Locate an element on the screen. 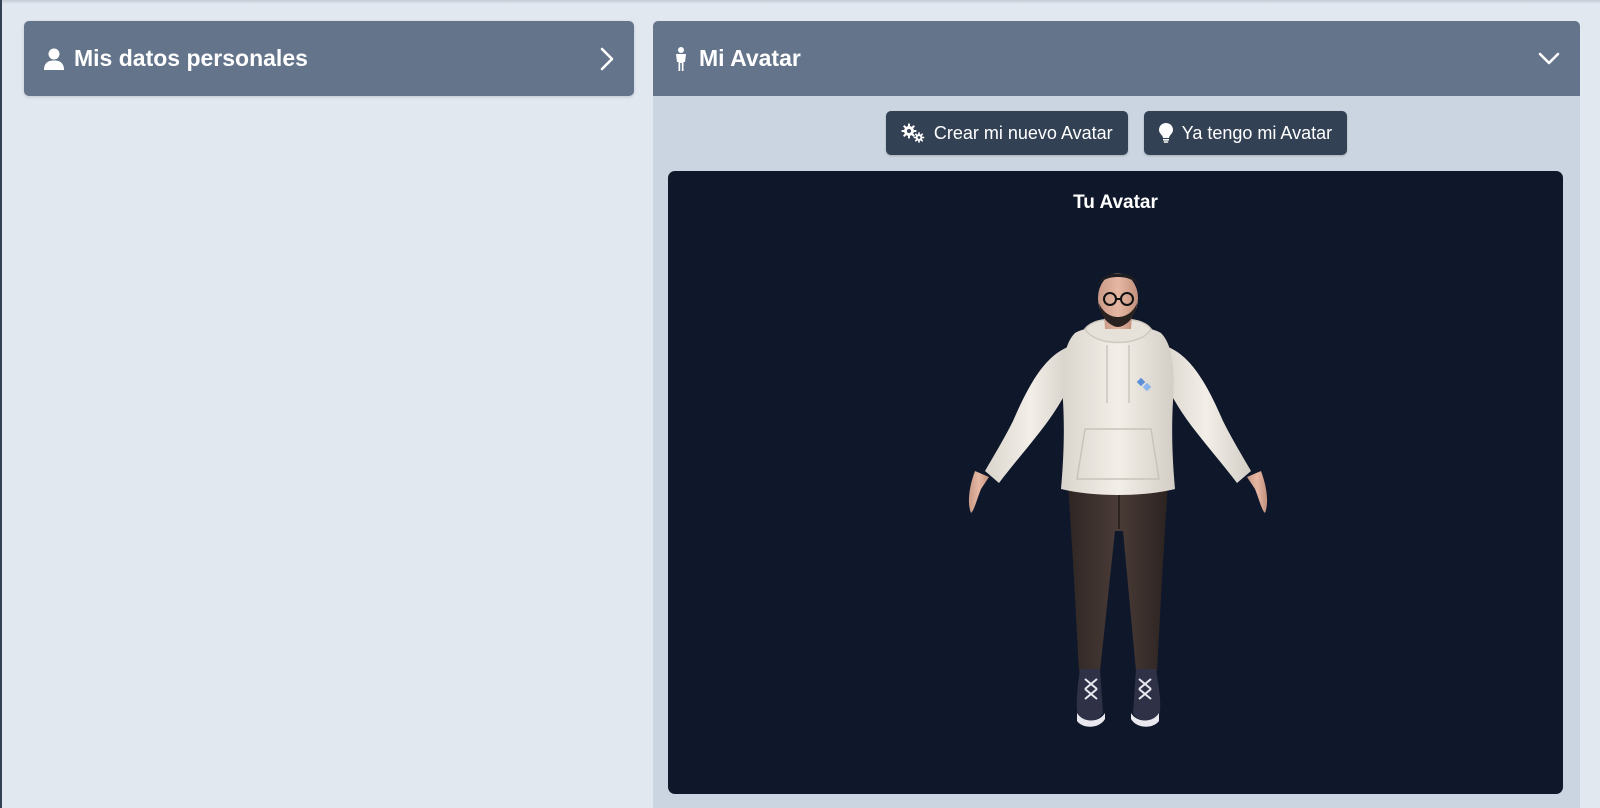 Image resolution: width=1600 pixels, height=808 pixels. avatar-header: Mi Avatar is located at coordinates (1116, 58).